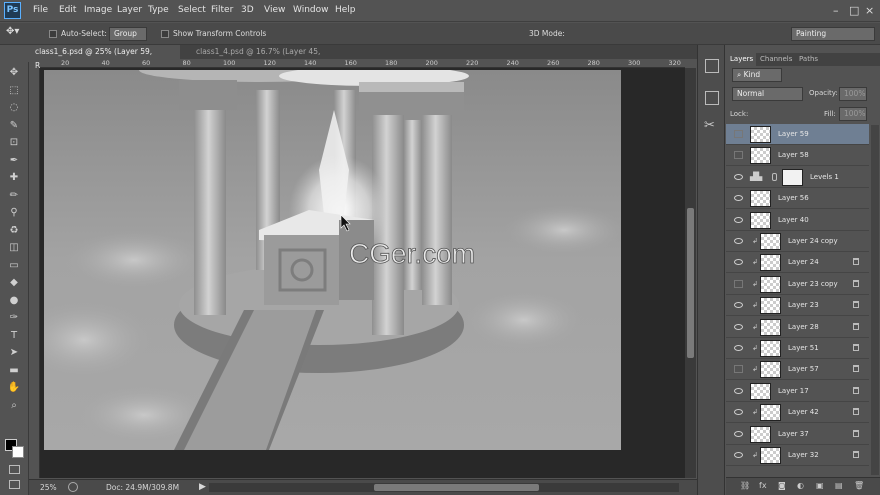  I want to click on layer-name: Layer 32, so click(803, 455).